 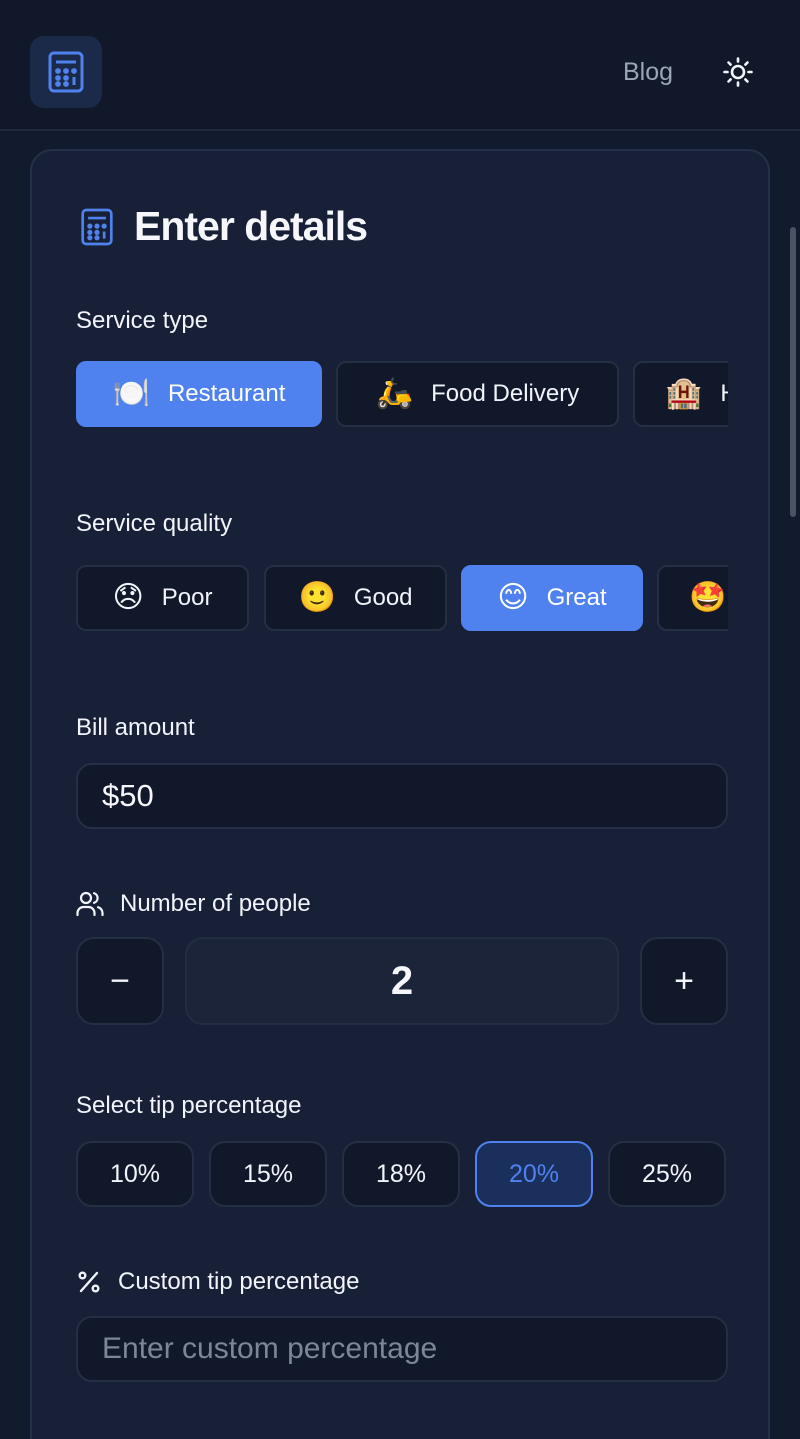 I want to click on service-quality-excellent: 🤩, so click(x=692, y=598).